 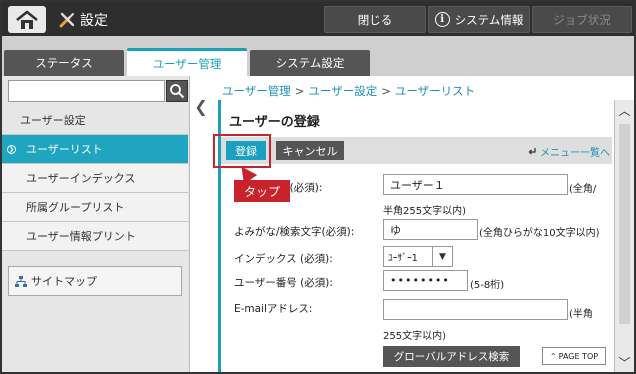 I want to click on scroll-thumb, so click(x=624, y=224).